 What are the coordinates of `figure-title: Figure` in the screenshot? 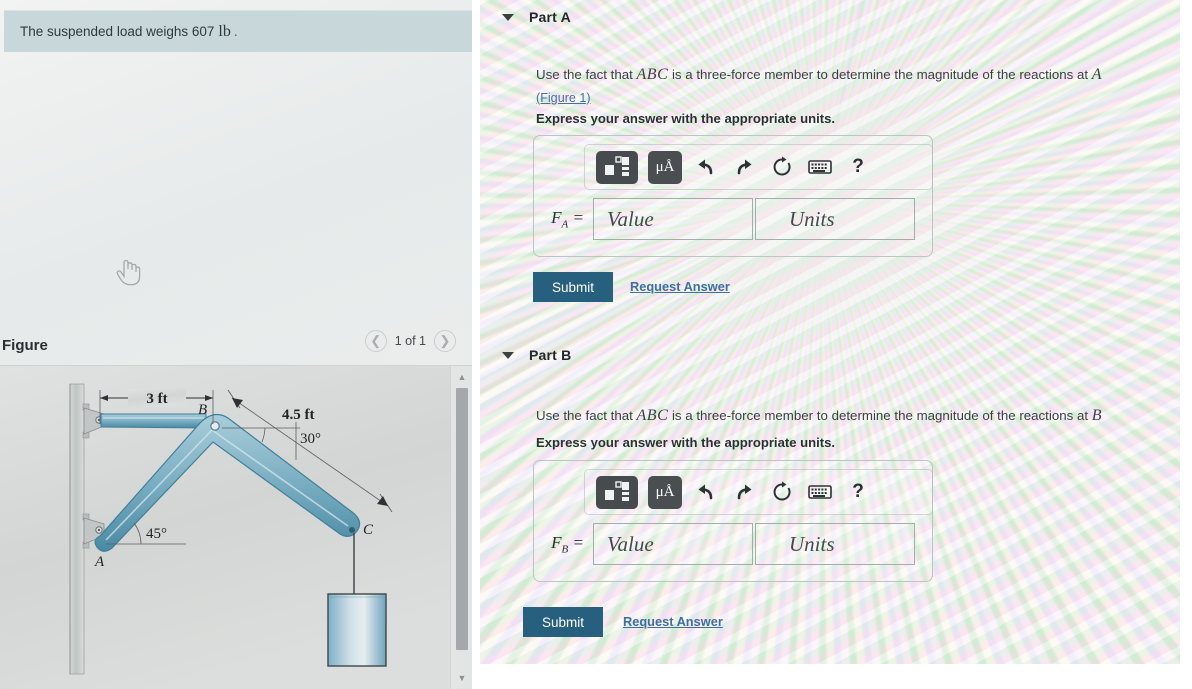 It's located at (25, 345).